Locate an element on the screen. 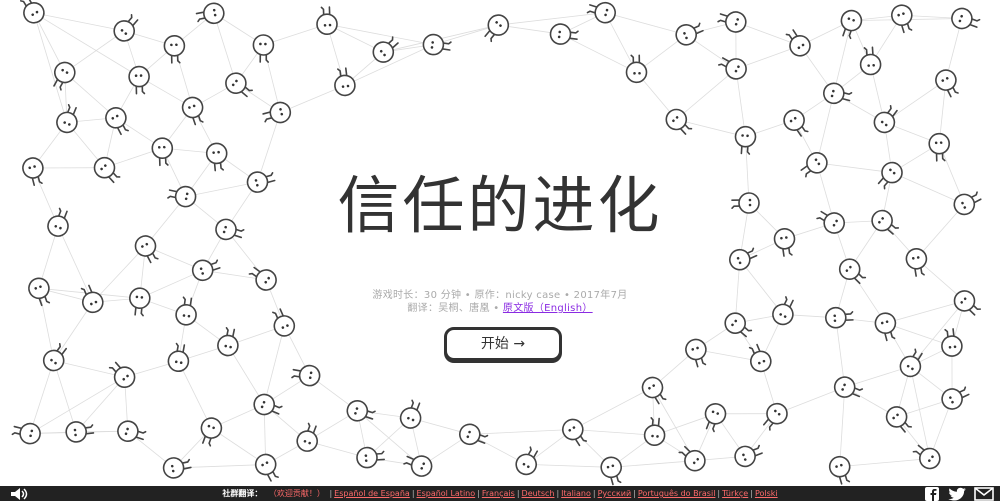 The image size is (1000, 501). language-link: Español de España is located at coordinates (372, 493).